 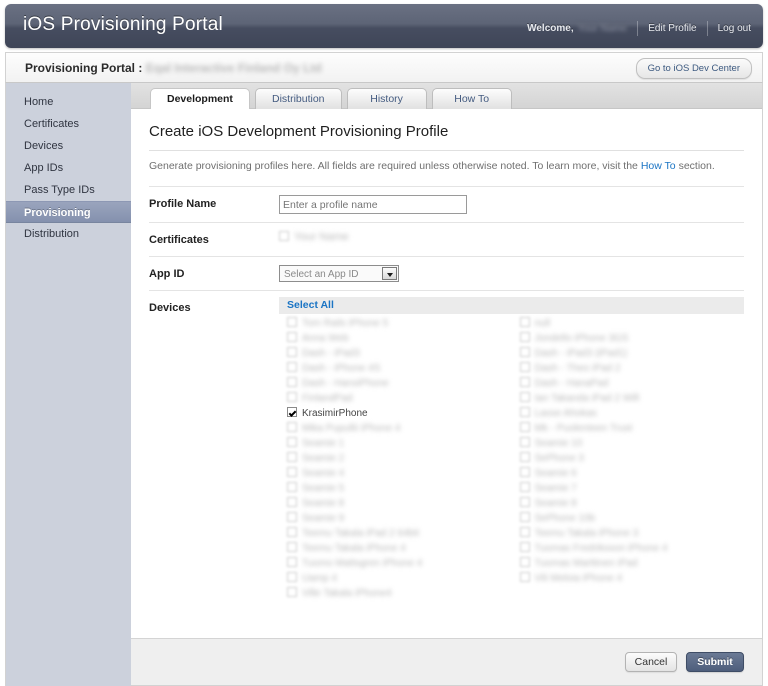 I want to click on log-out-link: Log out, so click(x=734, y=28).